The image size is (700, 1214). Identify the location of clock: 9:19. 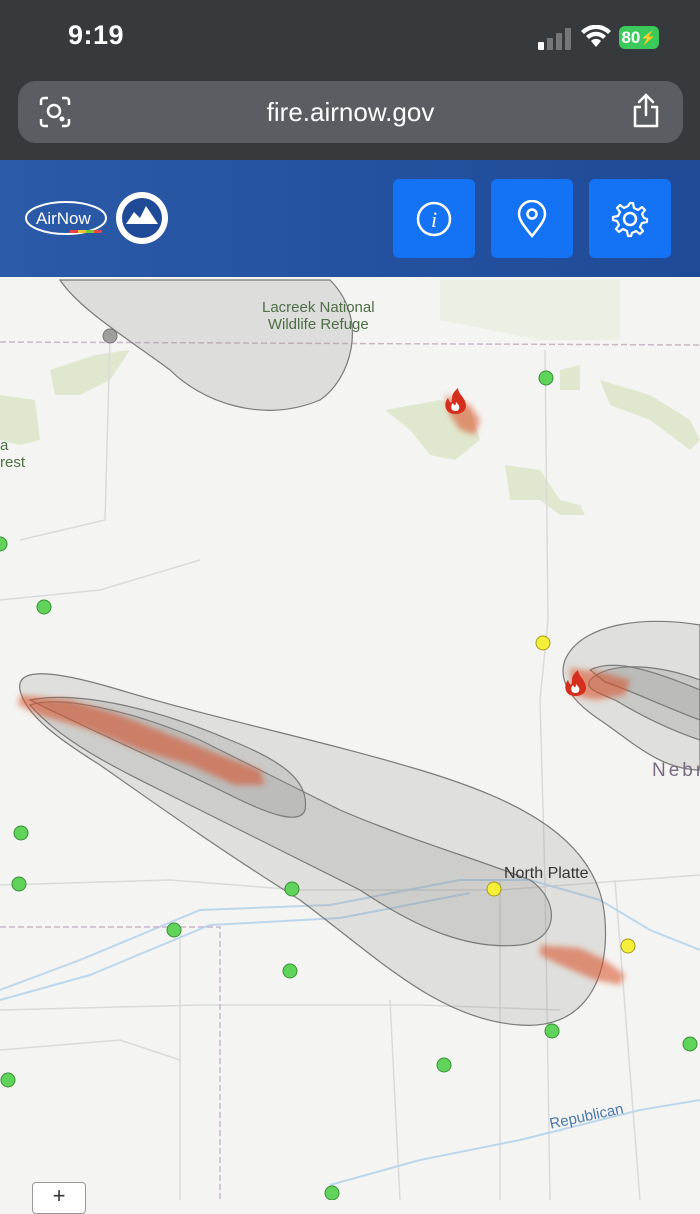
(96, 35).